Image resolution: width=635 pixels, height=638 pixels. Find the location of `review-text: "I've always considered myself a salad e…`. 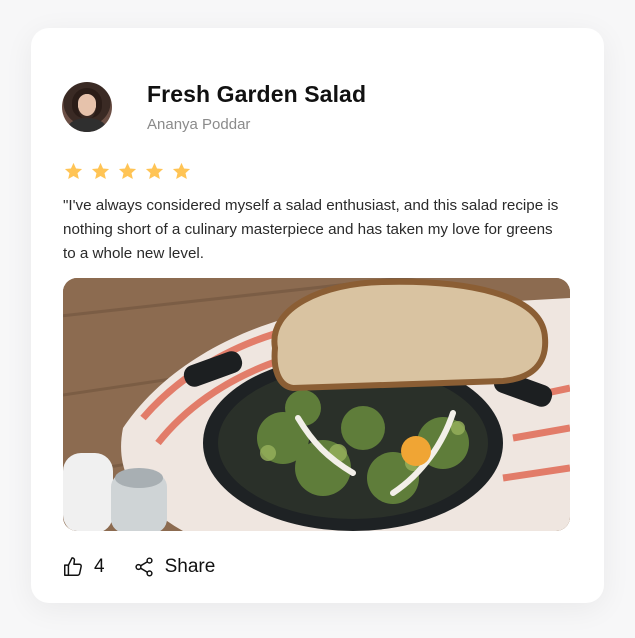

review-text: "I've always considered myself a salad e… is located at coordinates (311, 229).